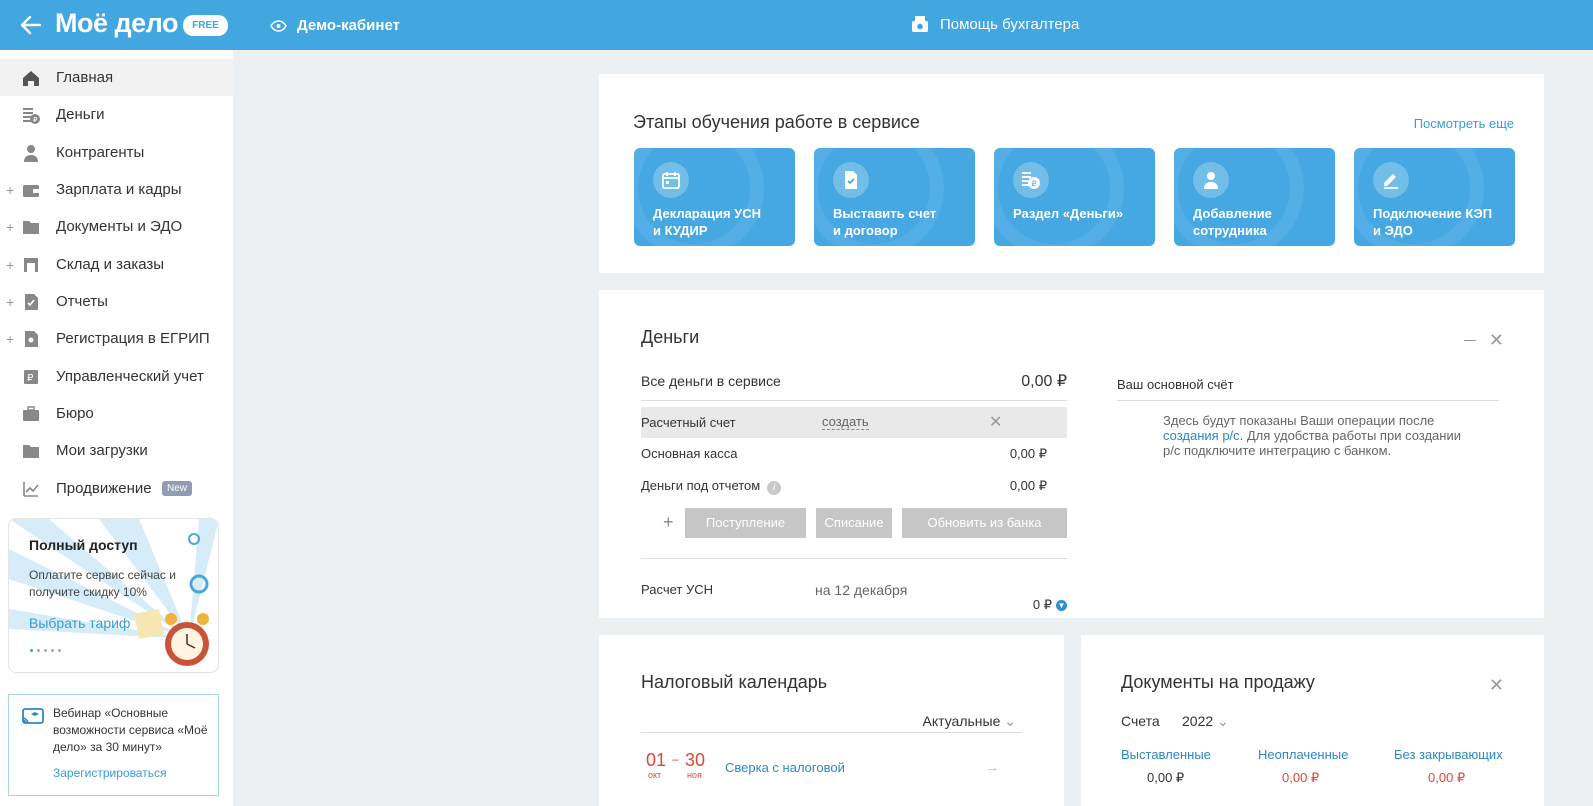  Describe the element at coordinates (116, 450) in the screenshot. I see `sidebar-item-downloads: Мои загрузки` at that location.